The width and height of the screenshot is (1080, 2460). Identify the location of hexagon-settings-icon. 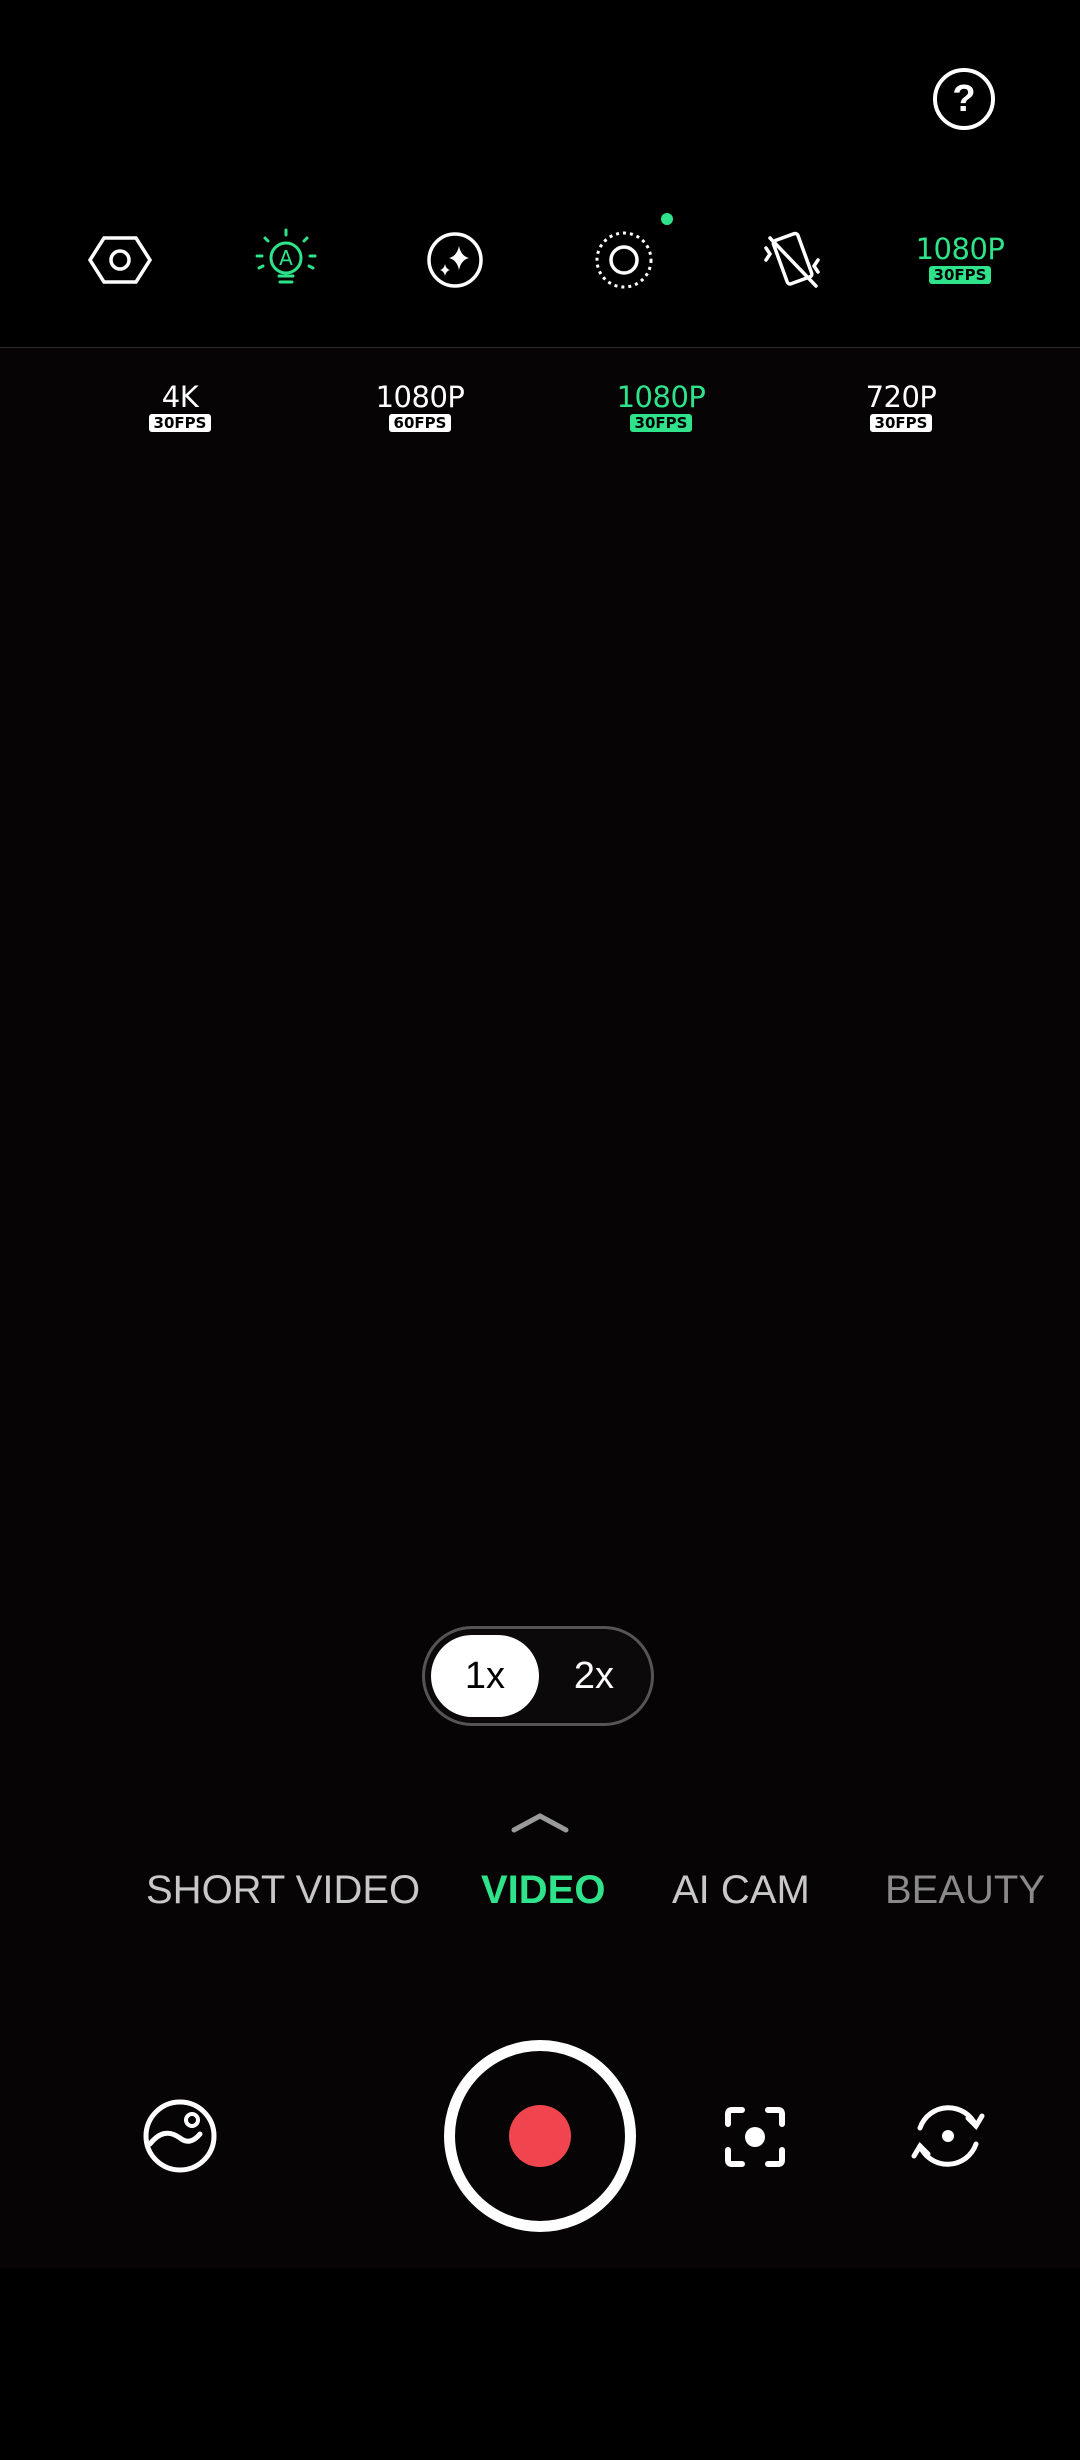
(120, 260).